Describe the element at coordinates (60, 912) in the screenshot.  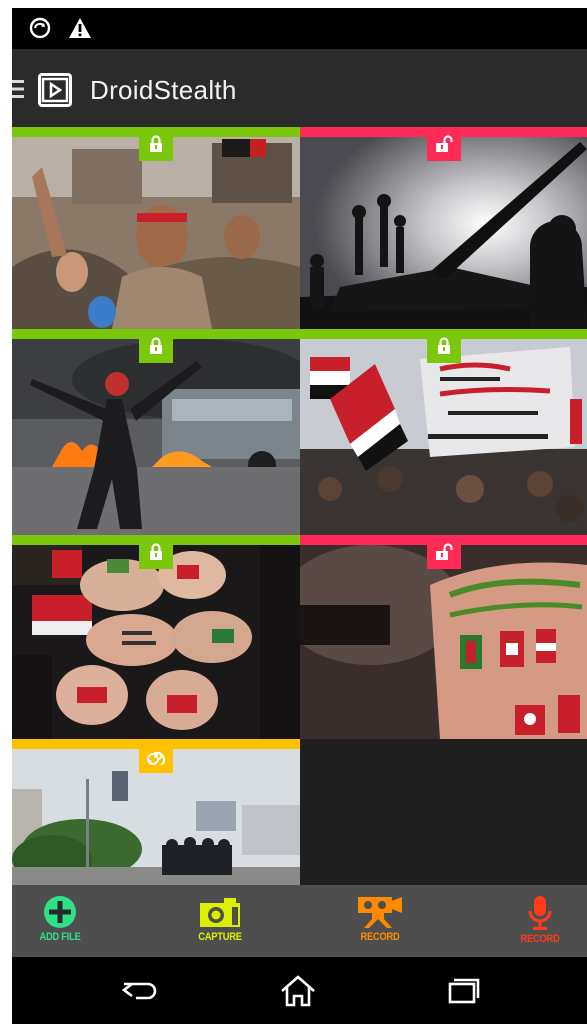
I see `add-circle-icon` at that location.